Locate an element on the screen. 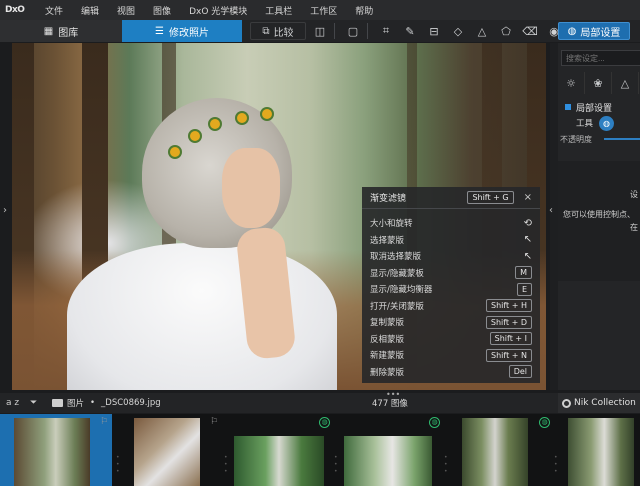 The image size is (640, 486). menu-bar: DxO 文件 编辑 视图 图像 DxO 光学模块 工具栏 工作区 帮助 is located at coordinates (320, 10).